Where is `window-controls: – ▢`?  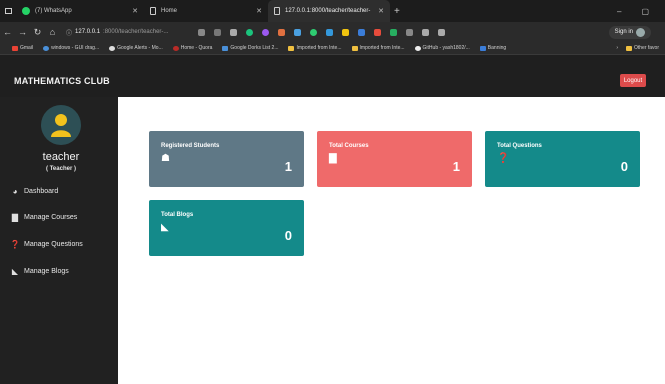
window-controls: – ▢ is located at coordinates (641, 11).